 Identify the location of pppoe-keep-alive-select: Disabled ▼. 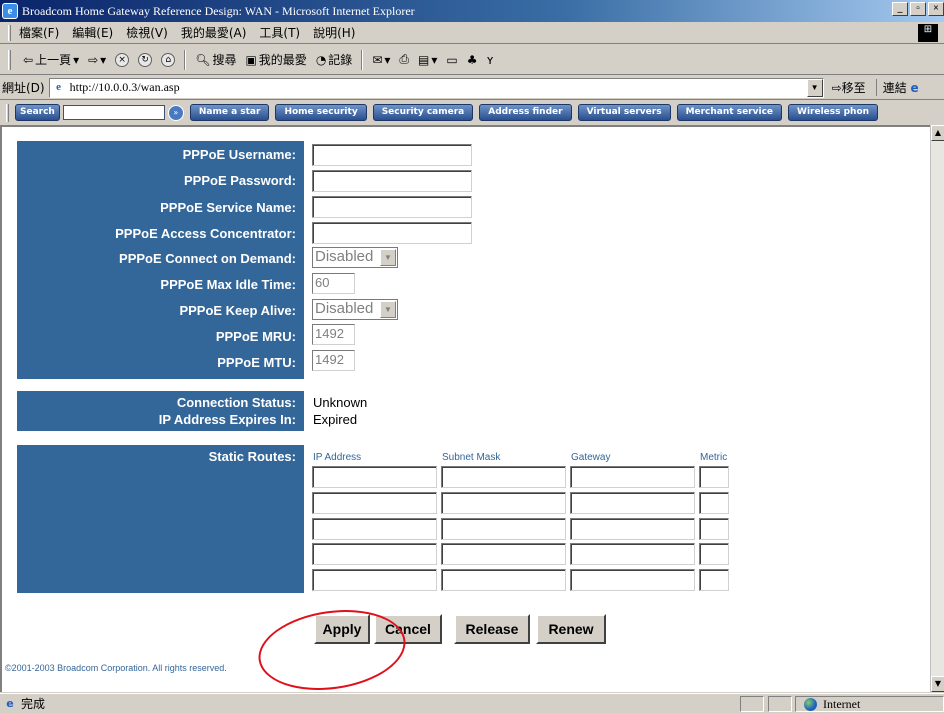
(355, 309).